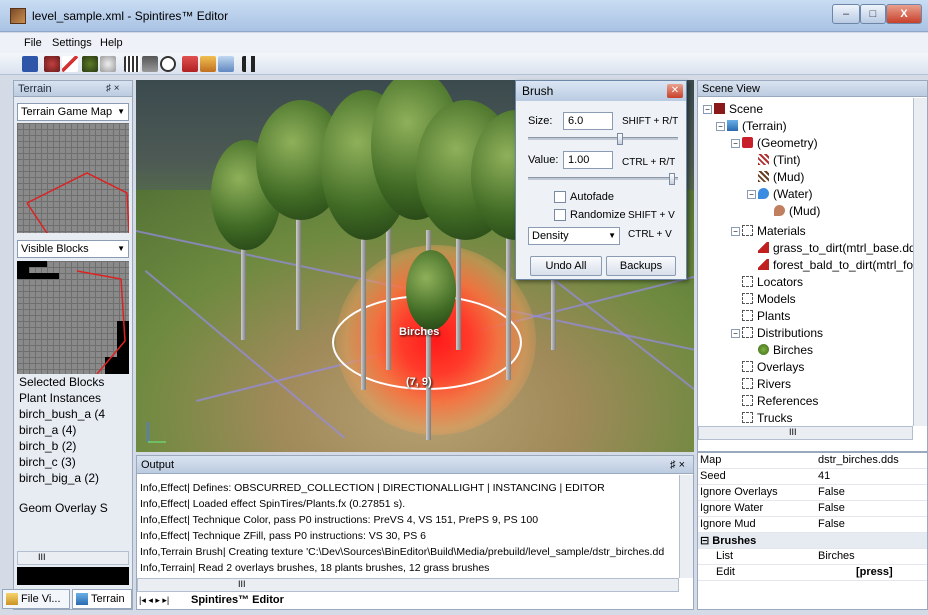 The image size is (928, 615). I want to click on map-combo: Terrain Game Map ▼, so click(73, 112).